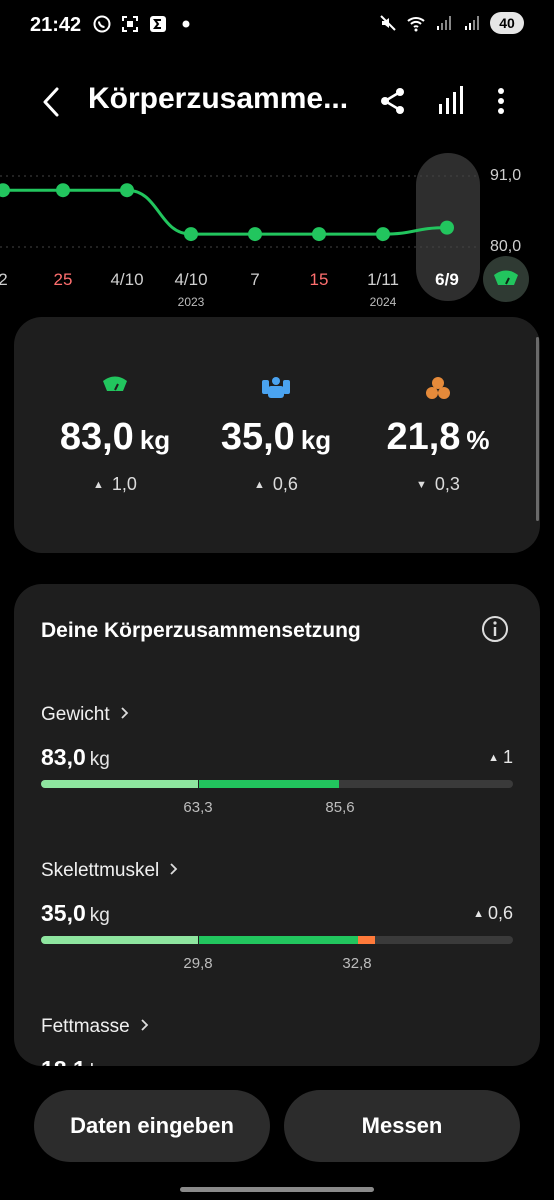 Image resolution: width=554 pixels, height=1200 pixels. Describe the element at coordinates (130, 24) in the screenshot. I see `screenshot-icon` at that location.